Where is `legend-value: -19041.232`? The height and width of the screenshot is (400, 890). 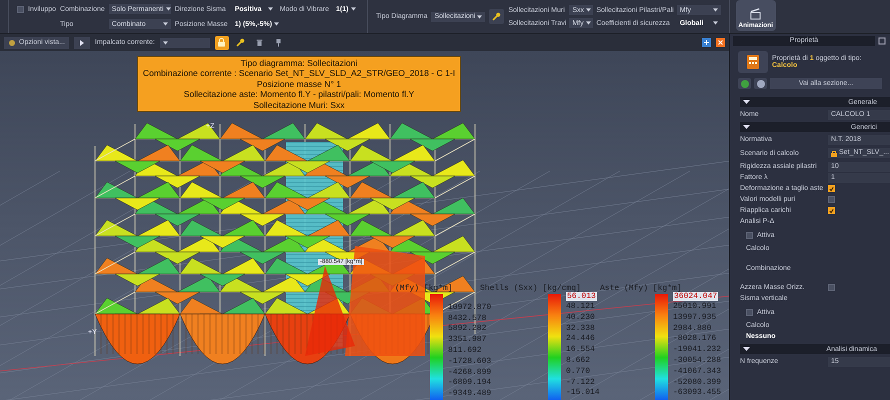
legend-value: -19041.232 is located at coordinates (697, 350).